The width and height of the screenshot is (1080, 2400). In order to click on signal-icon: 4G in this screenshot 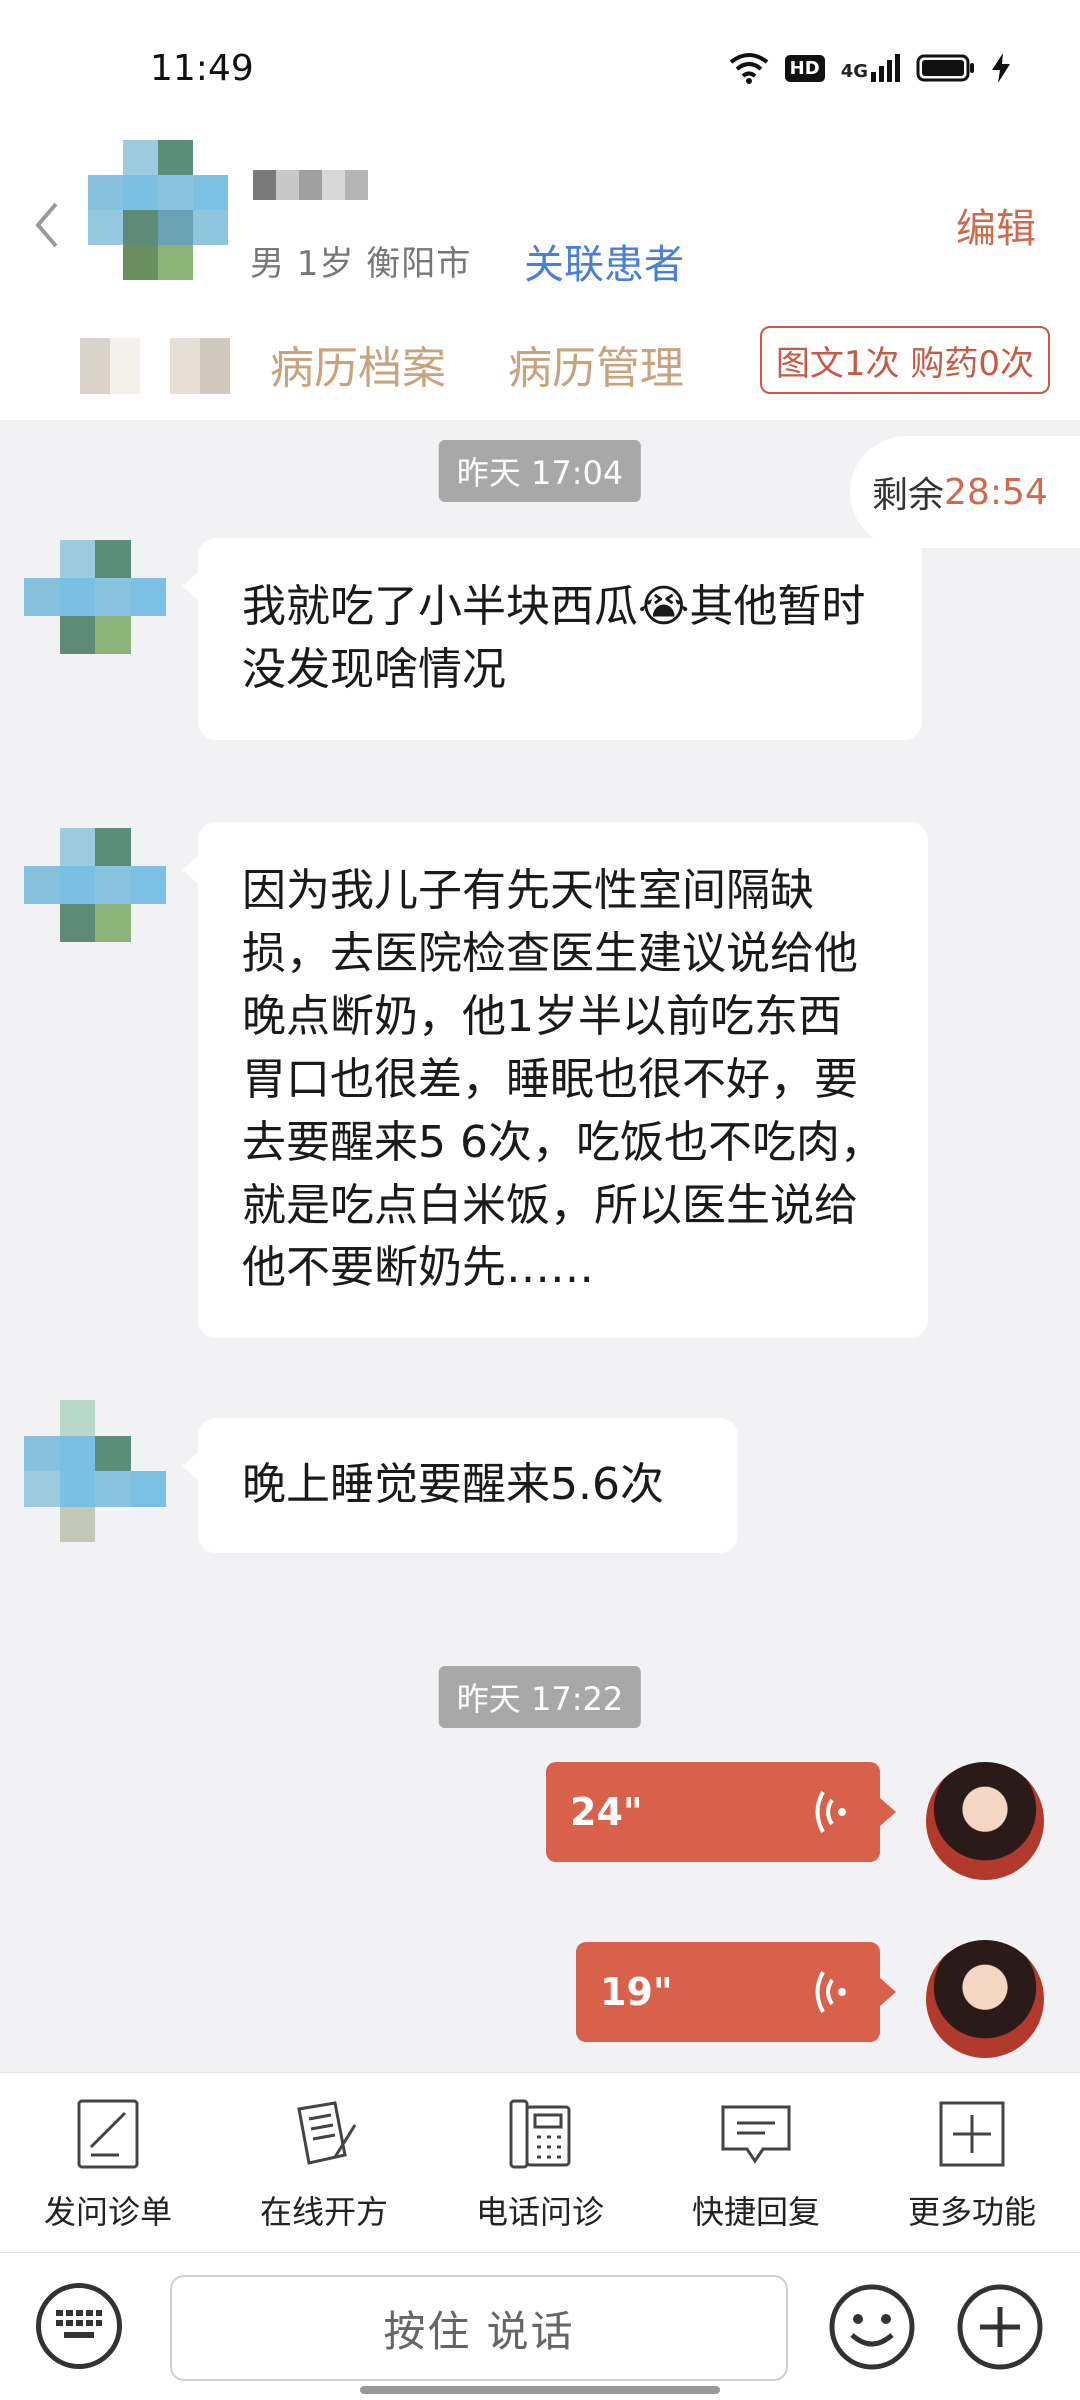, I will do `click(870, 68)`.